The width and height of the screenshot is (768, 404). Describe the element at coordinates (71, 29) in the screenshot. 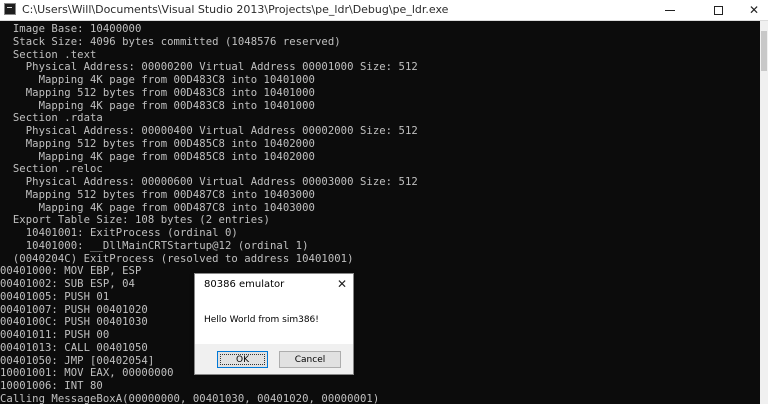

I see `console-line: Image Base: 10400000` at that location.